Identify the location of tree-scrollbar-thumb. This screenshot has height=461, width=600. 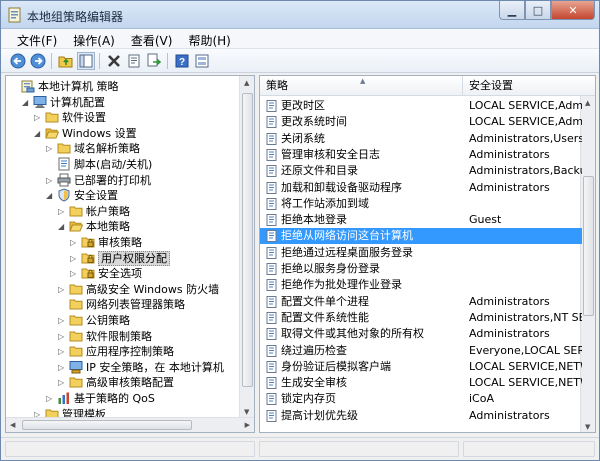
(247, 240).